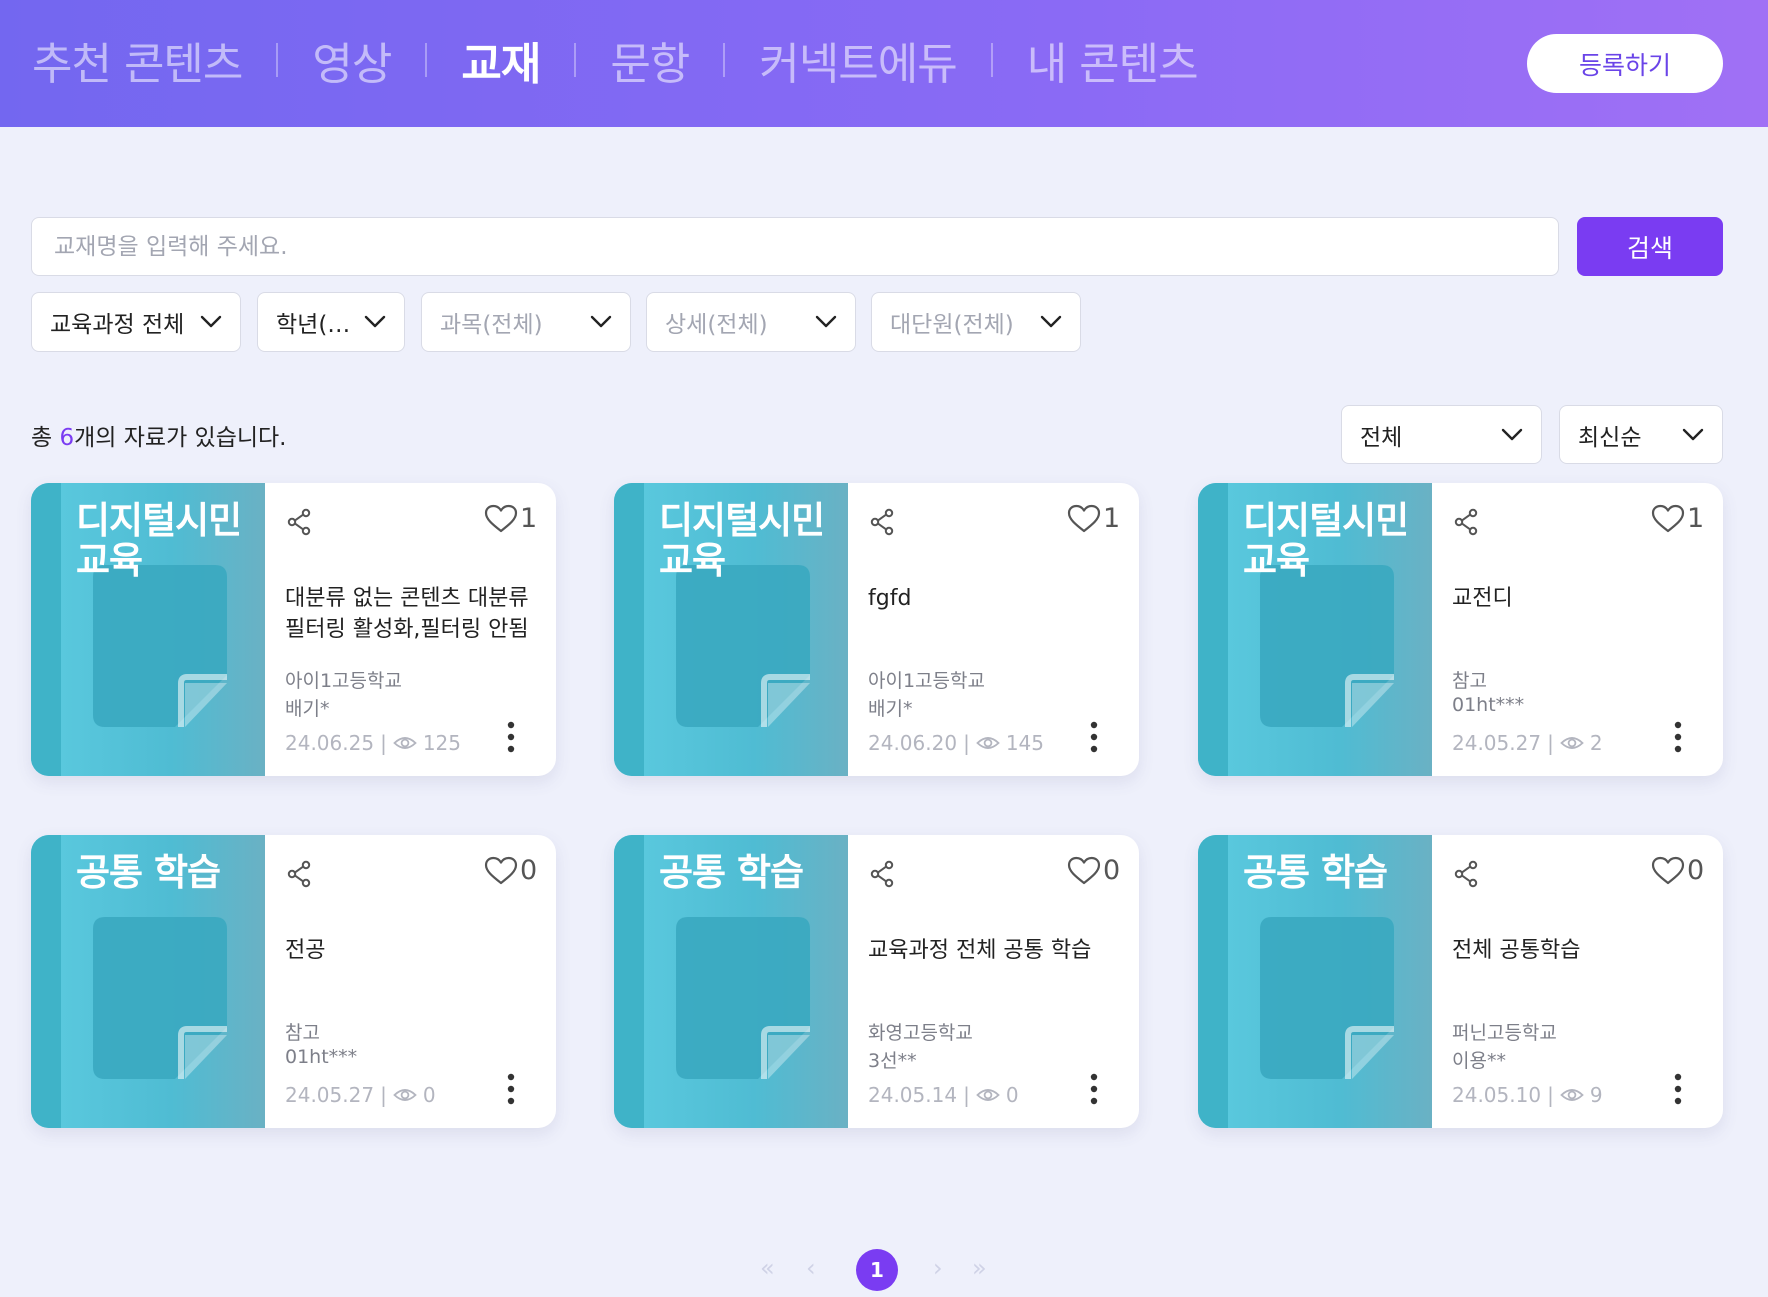 The image size is (1768, 1297). What do you see at coordinates (1460, 981) in the screenshot?
I see `content-card: 공통 학습 0 전체 공통학습 퍼닌고등학교 이용** 24.05.10 | 9` at bounding box center [1460, 981].